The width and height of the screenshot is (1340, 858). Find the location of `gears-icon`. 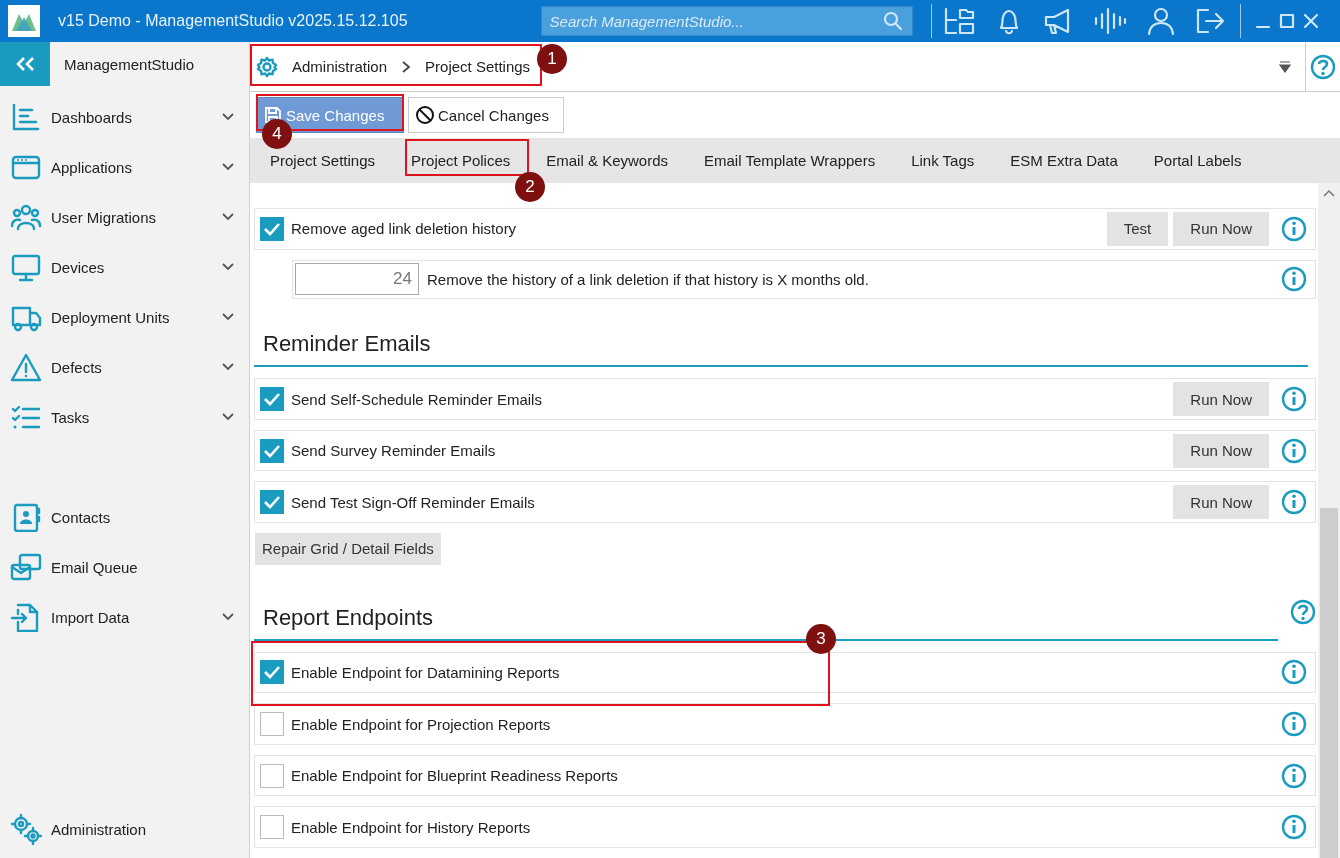

gears-icon is located at coordinates (26, 829).